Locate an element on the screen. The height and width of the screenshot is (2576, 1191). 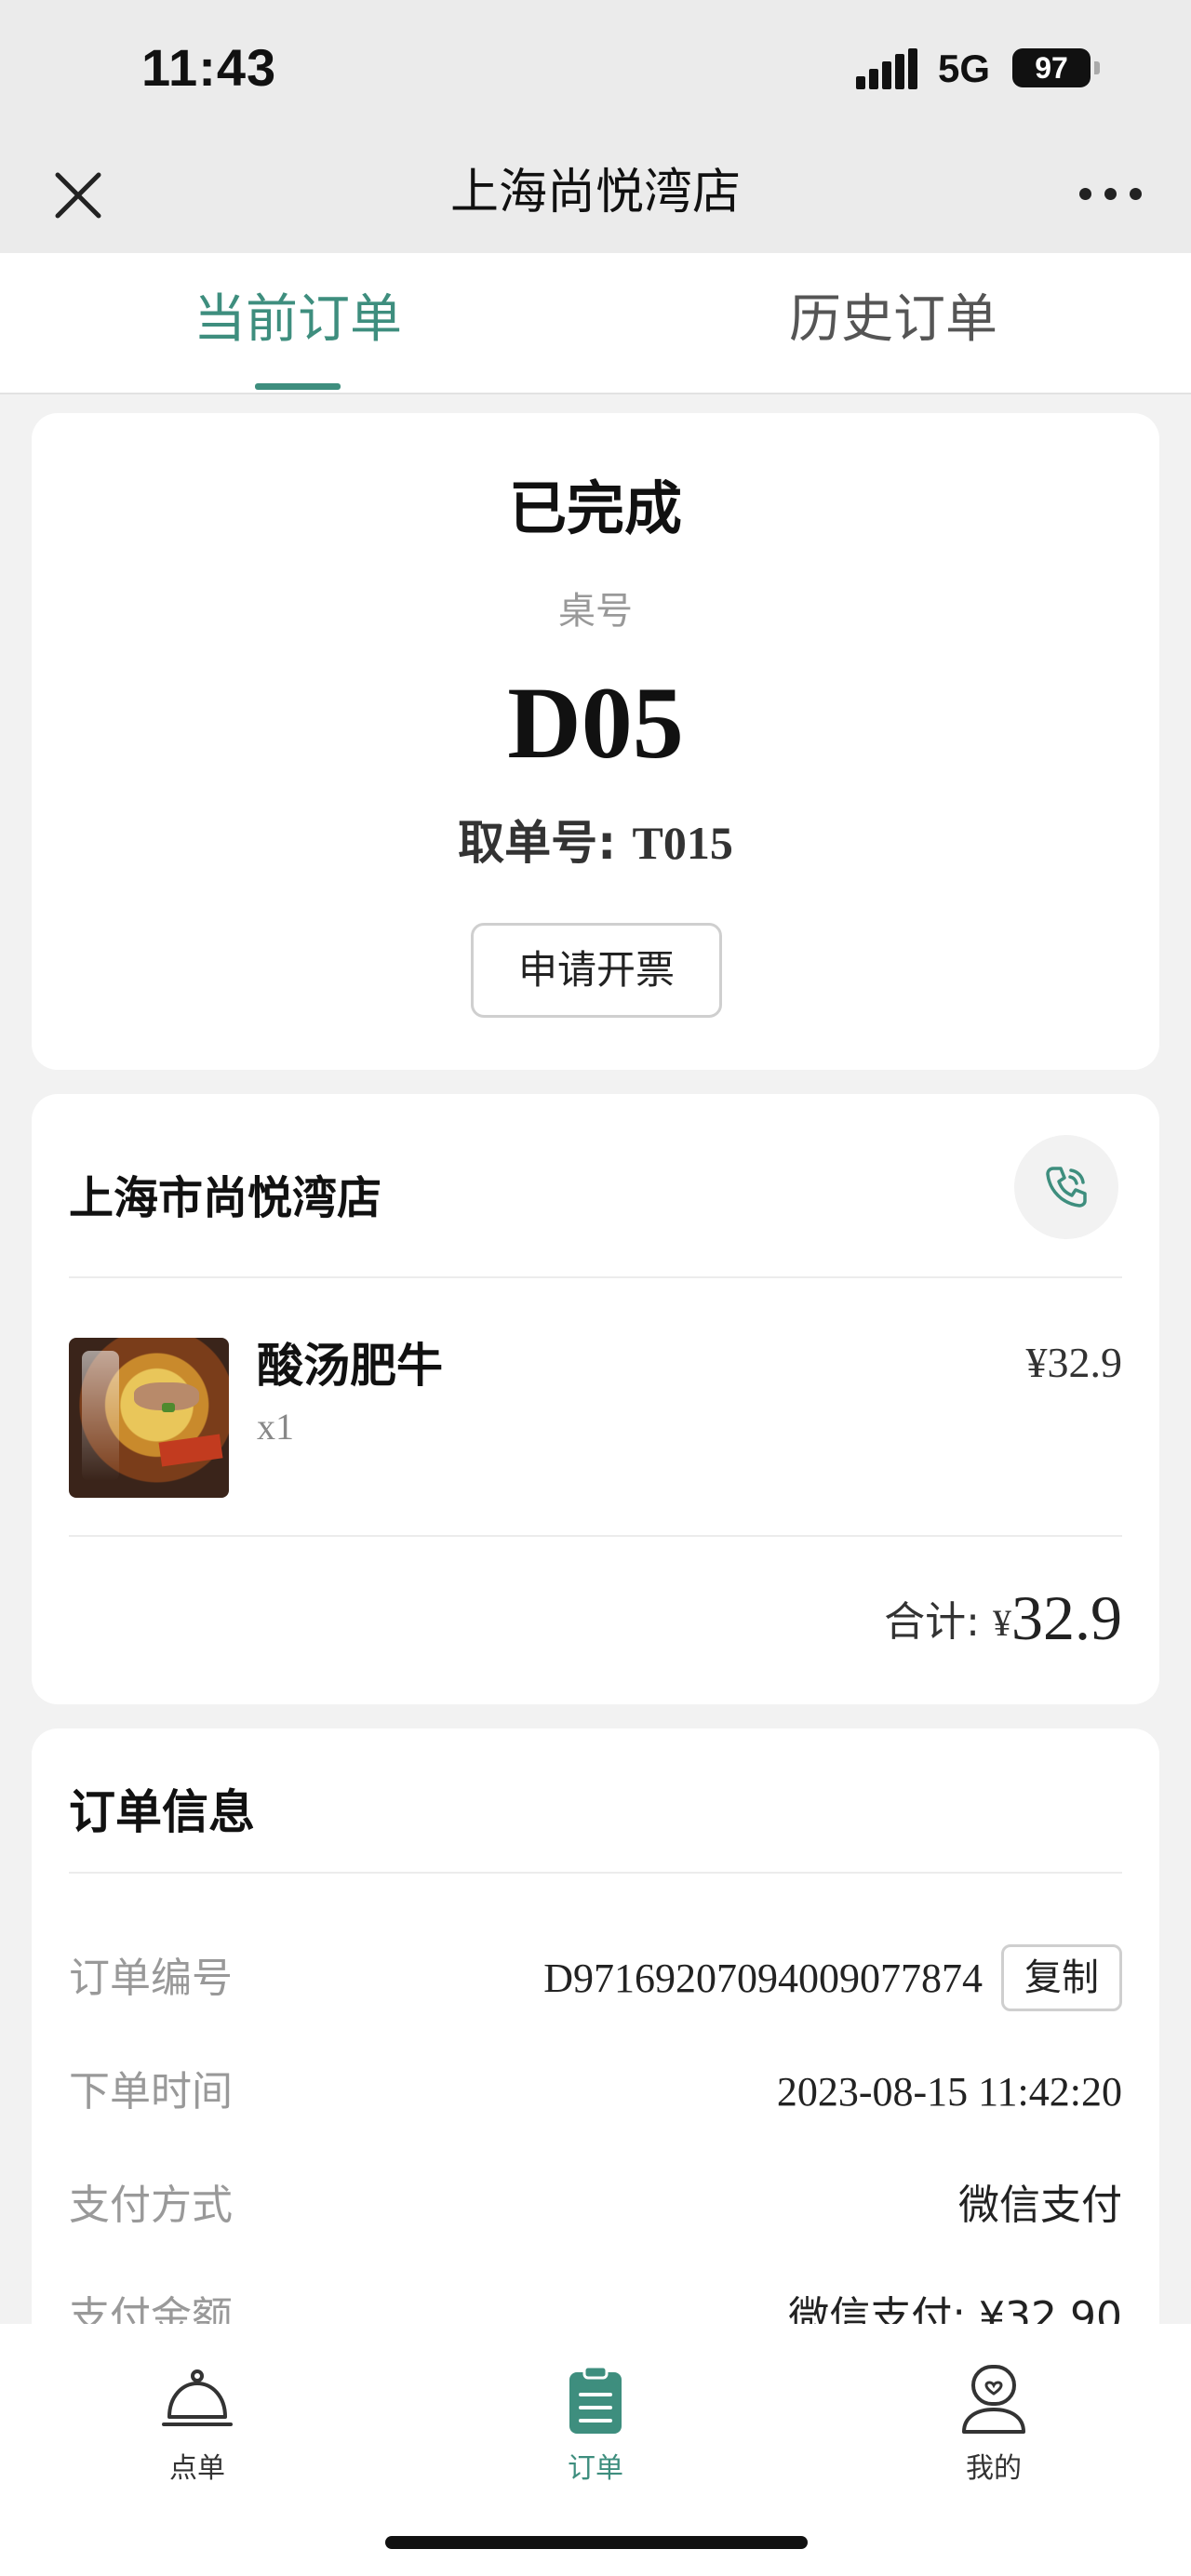
battery-icon: 97 is located at coordinates (1051, 67).